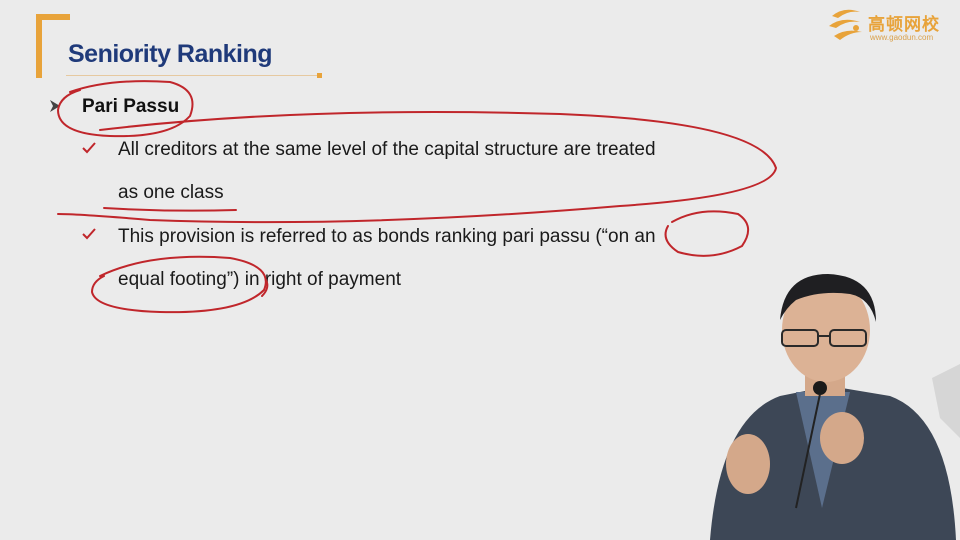 This screenshot has height=540, width=960. Describe the element at coordinates (260, 279) in the screenshot. I see `bullet-point-2-line-2: equal footing”) in right of payment` at that location.